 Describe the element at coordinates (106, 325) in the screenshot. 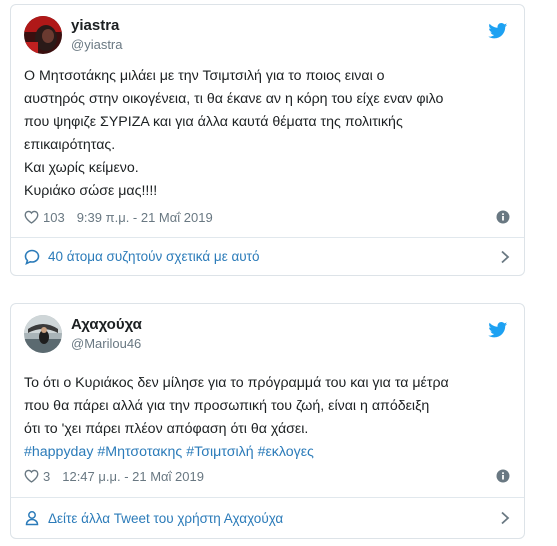

I see `display-name: Αχαχούχα` at that location.